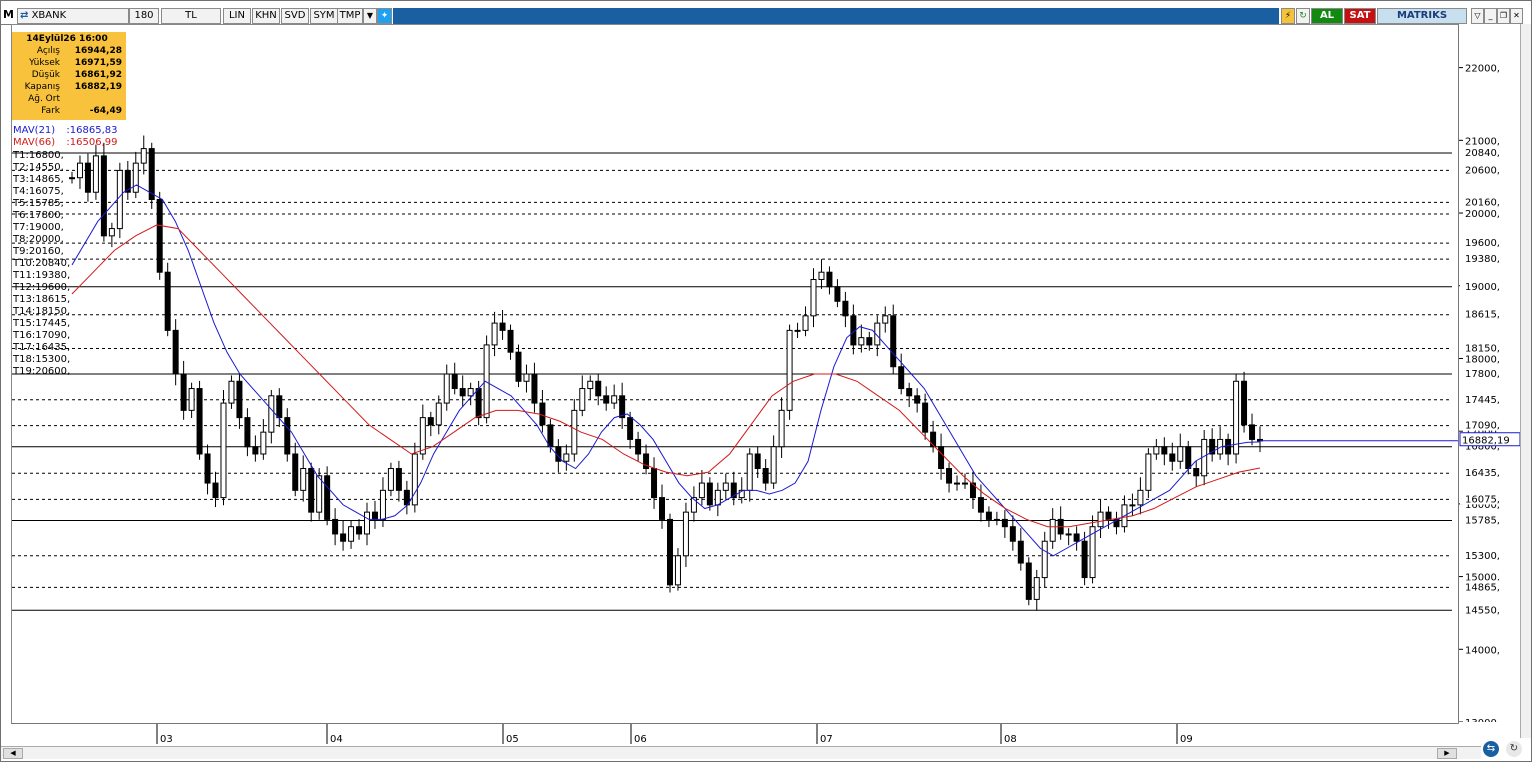 The image size is (1532, 762). What do you see at coordinates (640, 739) in the screenshot?
I see `x-tick-label: 06` at bounding box center [640, 739].